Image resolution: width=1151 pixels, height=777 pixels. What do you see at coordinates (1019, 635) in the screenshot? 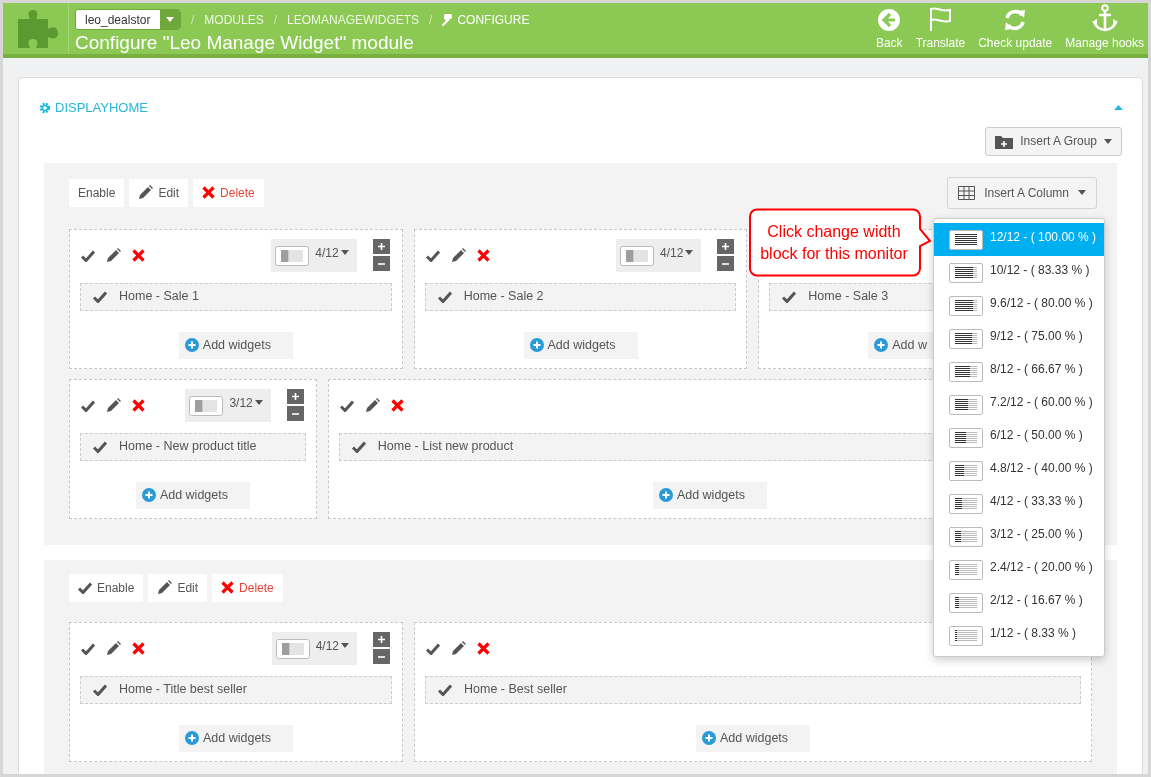
I see `width-menu-item: 1/12 - ( 8.33 % )` at bounding box center [1019, 635].